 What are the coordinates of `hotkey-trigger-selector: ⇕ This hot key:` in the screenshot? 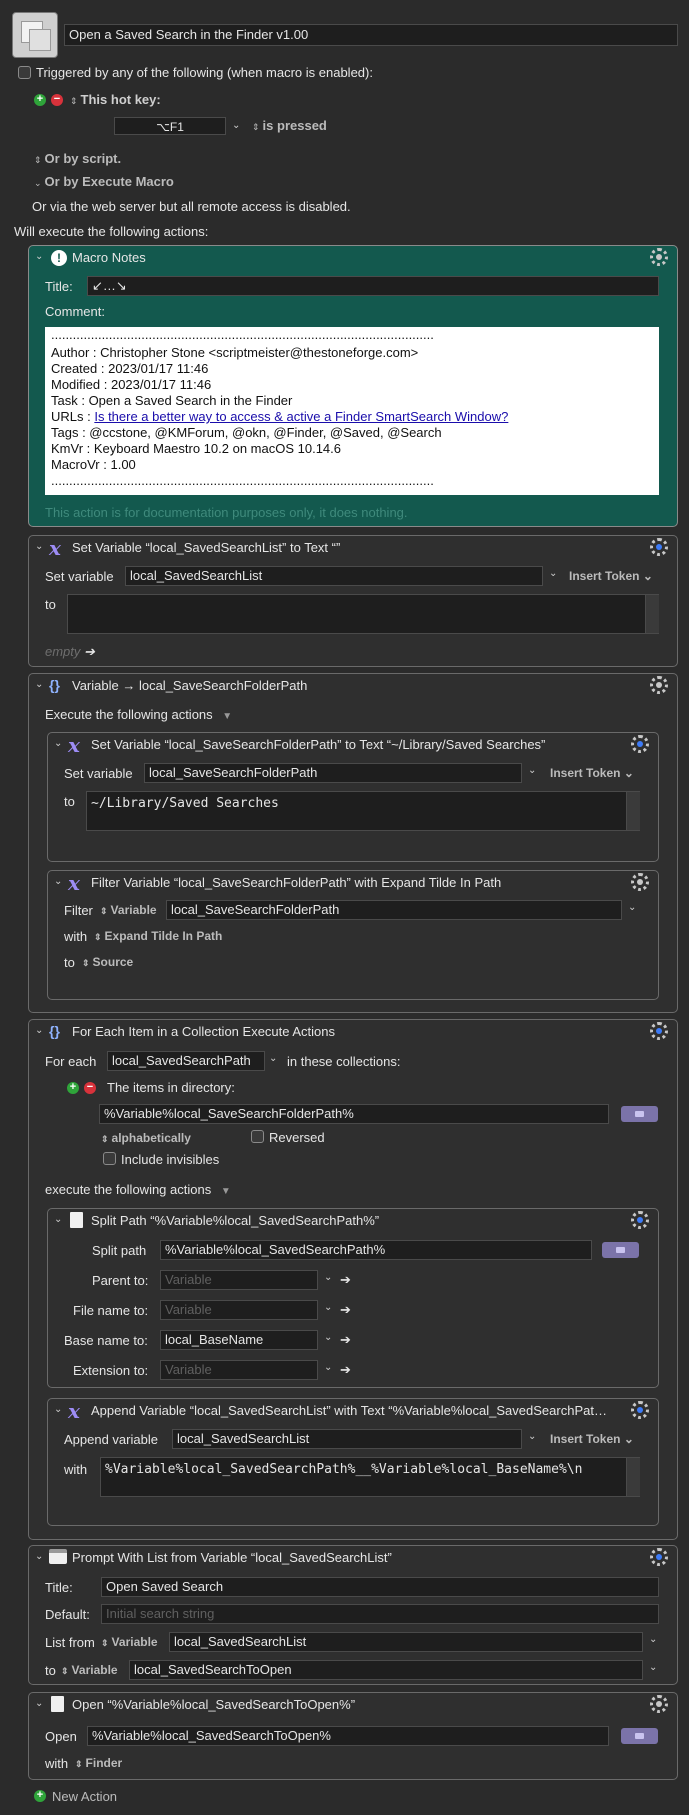 It's located at (115, 99).